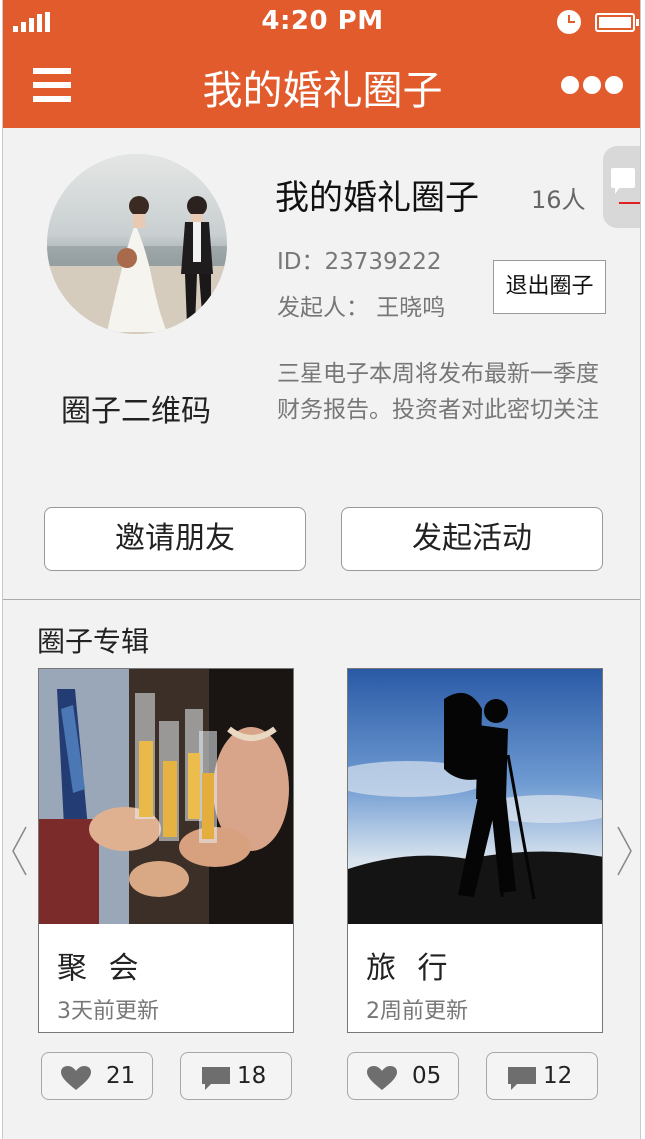 This screenshot has height=1139, width=645. Describe the element at coordinates (321, 599) in the screenshot. I see `section-divider` at that location.